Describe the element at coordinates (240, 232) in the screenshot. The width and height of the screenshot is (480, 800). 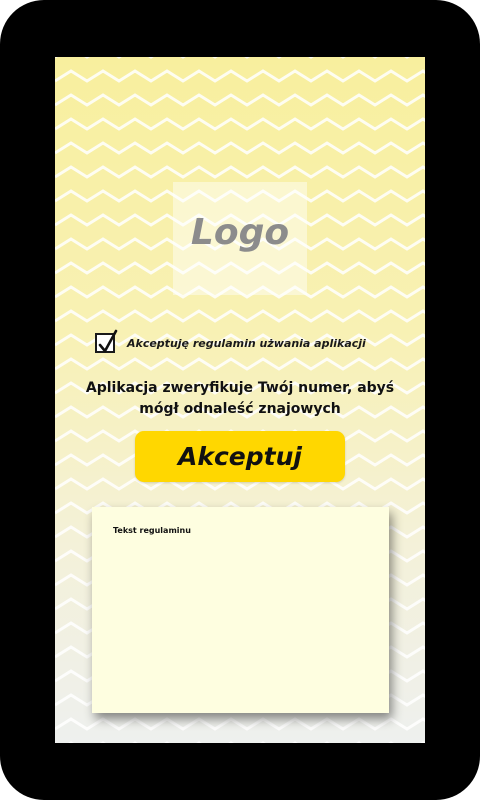
I see `logo-text: Logo` at that location.